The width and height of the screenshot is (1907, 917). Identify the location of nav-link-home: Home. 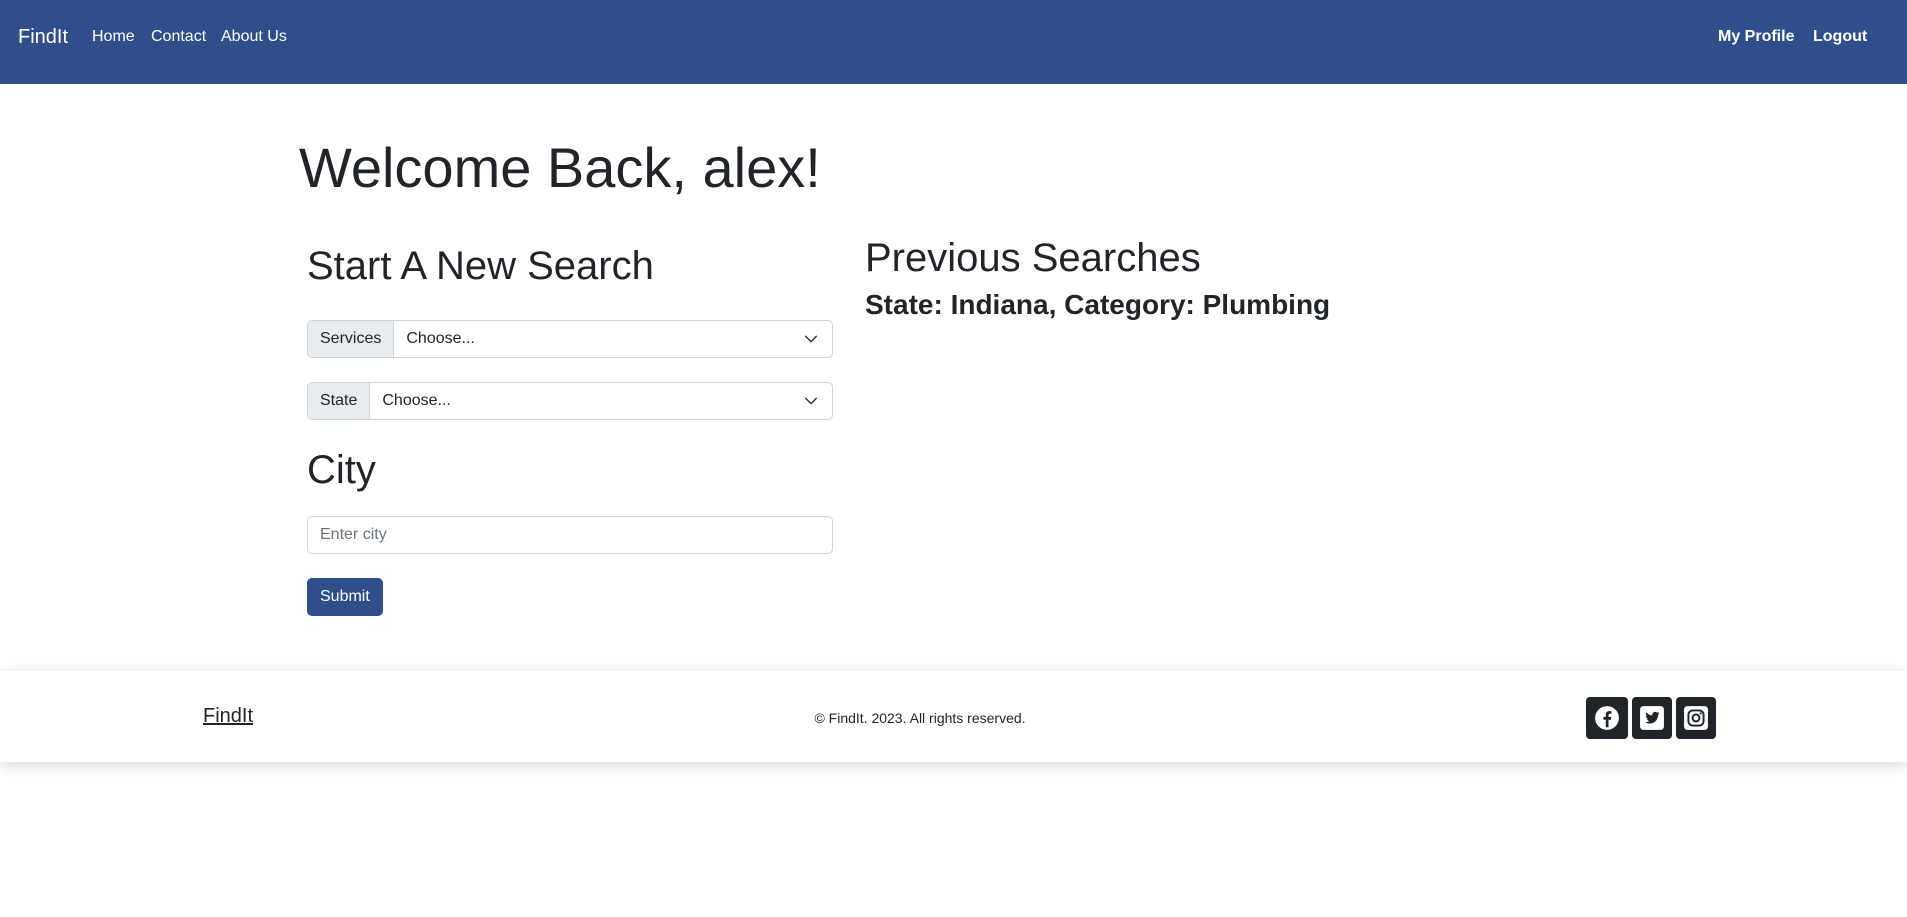
(113, 37).